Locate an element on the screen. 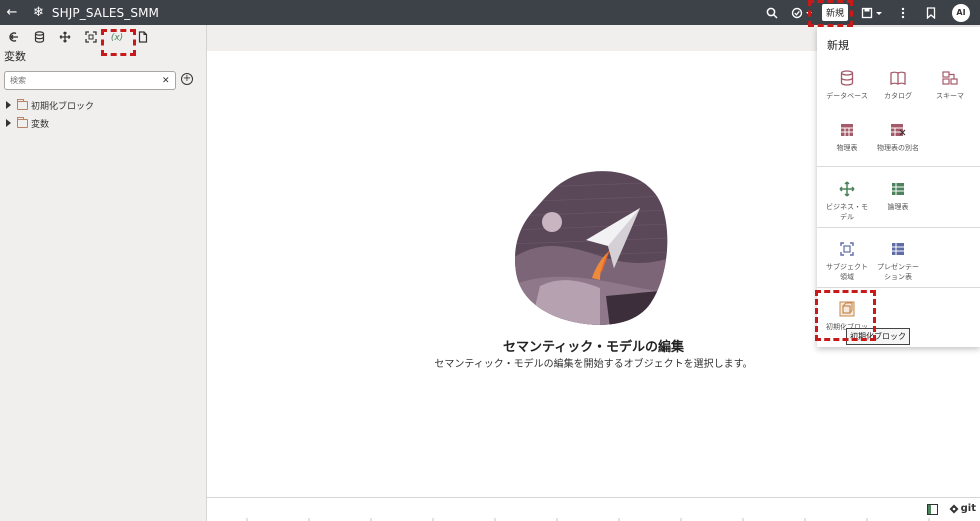 The width and height of the screenshot is (980, 521). snowflake-icon: ❄ is located at coordinates (38, 12).